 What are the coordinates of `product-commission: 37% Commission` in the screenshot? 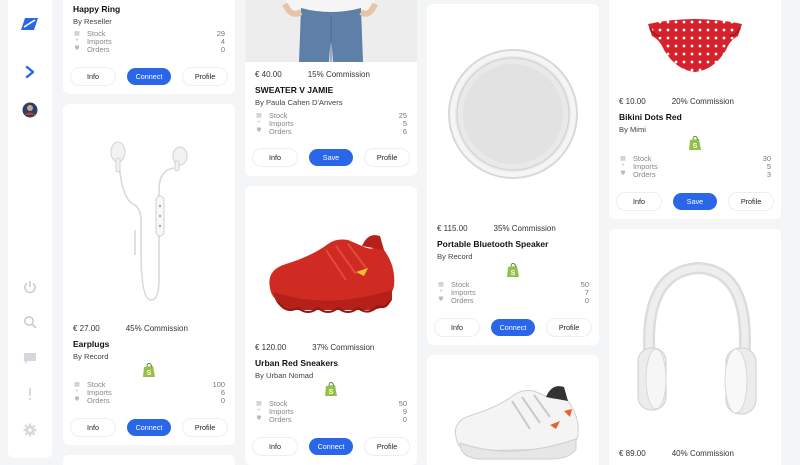 It's located at (343, 347).